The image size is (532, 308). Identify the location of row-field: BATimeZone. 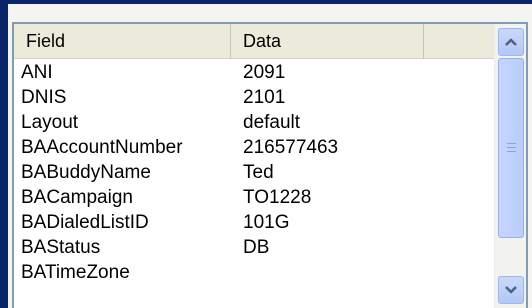
(75, 272).